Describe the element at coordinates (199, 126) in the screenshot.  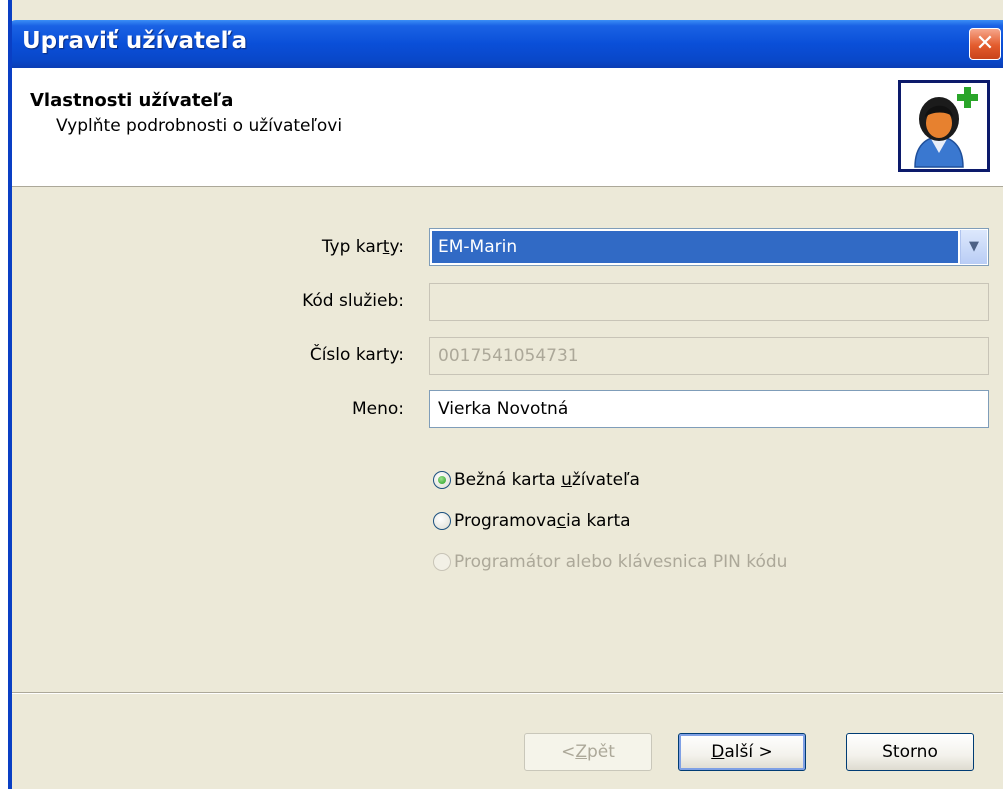
I see `page-subtitle: Vyplňte podrobnosti o užívateľovi` at that location.